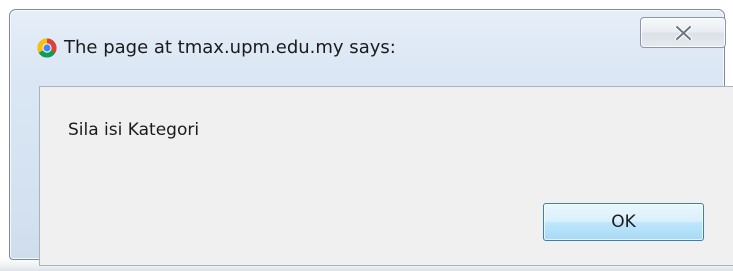 This screenshot has width=733, height=271. I want to click on dialog-title: The page at tmax.upm.edu.my says:, so click(230, 47).